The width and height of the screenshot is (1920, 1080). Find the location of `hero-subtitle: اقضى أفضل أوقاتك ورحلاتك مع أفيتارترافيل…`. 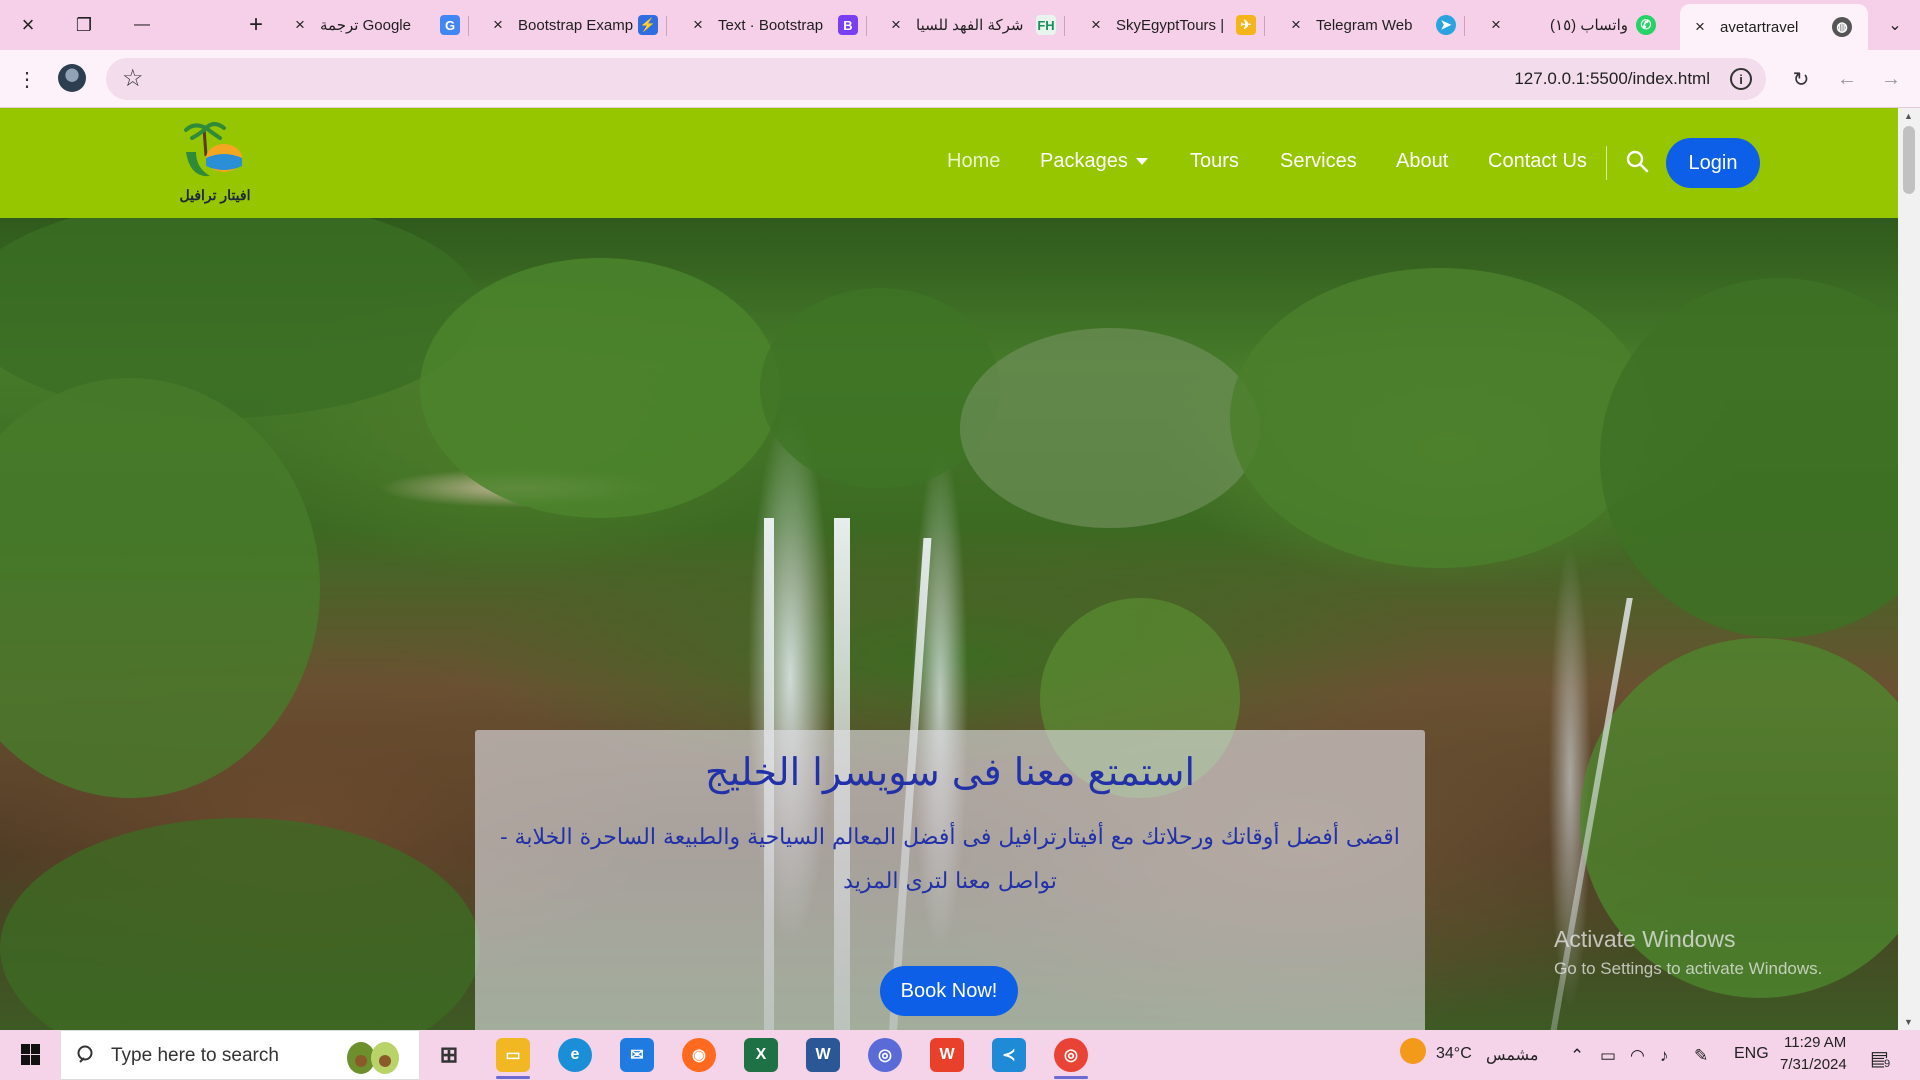

hero-subtitle: اقضى أفضل أوقاتك ورحلاتك مع أفيتارترافيل… is located at coordinates (950, 859).